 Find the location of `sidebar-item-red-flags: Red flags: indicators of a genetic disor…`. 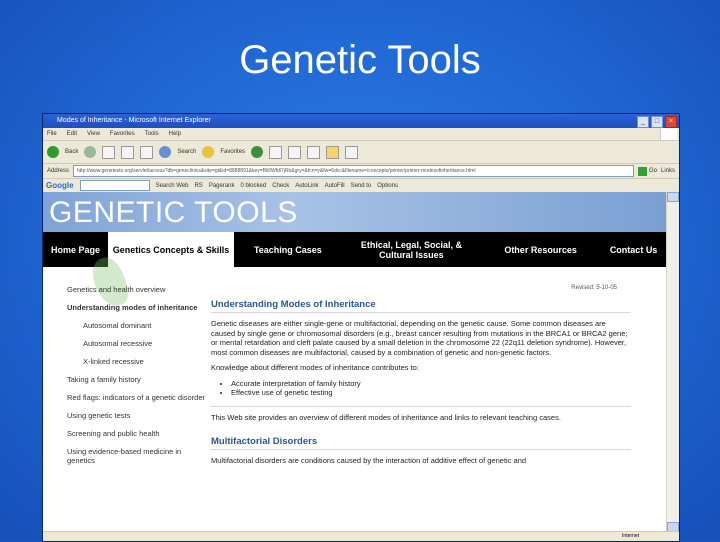

sidebar-item-red-flags: Red flags: indicators of a genetic disor… is located at coordinates (138, 397).